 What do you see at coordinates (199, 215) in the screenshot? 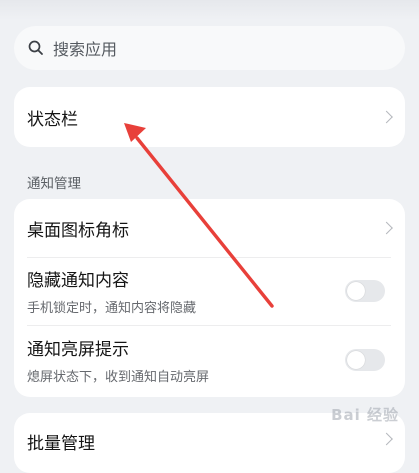
I see `annotation-arrow` at bounding box center [199, 215].